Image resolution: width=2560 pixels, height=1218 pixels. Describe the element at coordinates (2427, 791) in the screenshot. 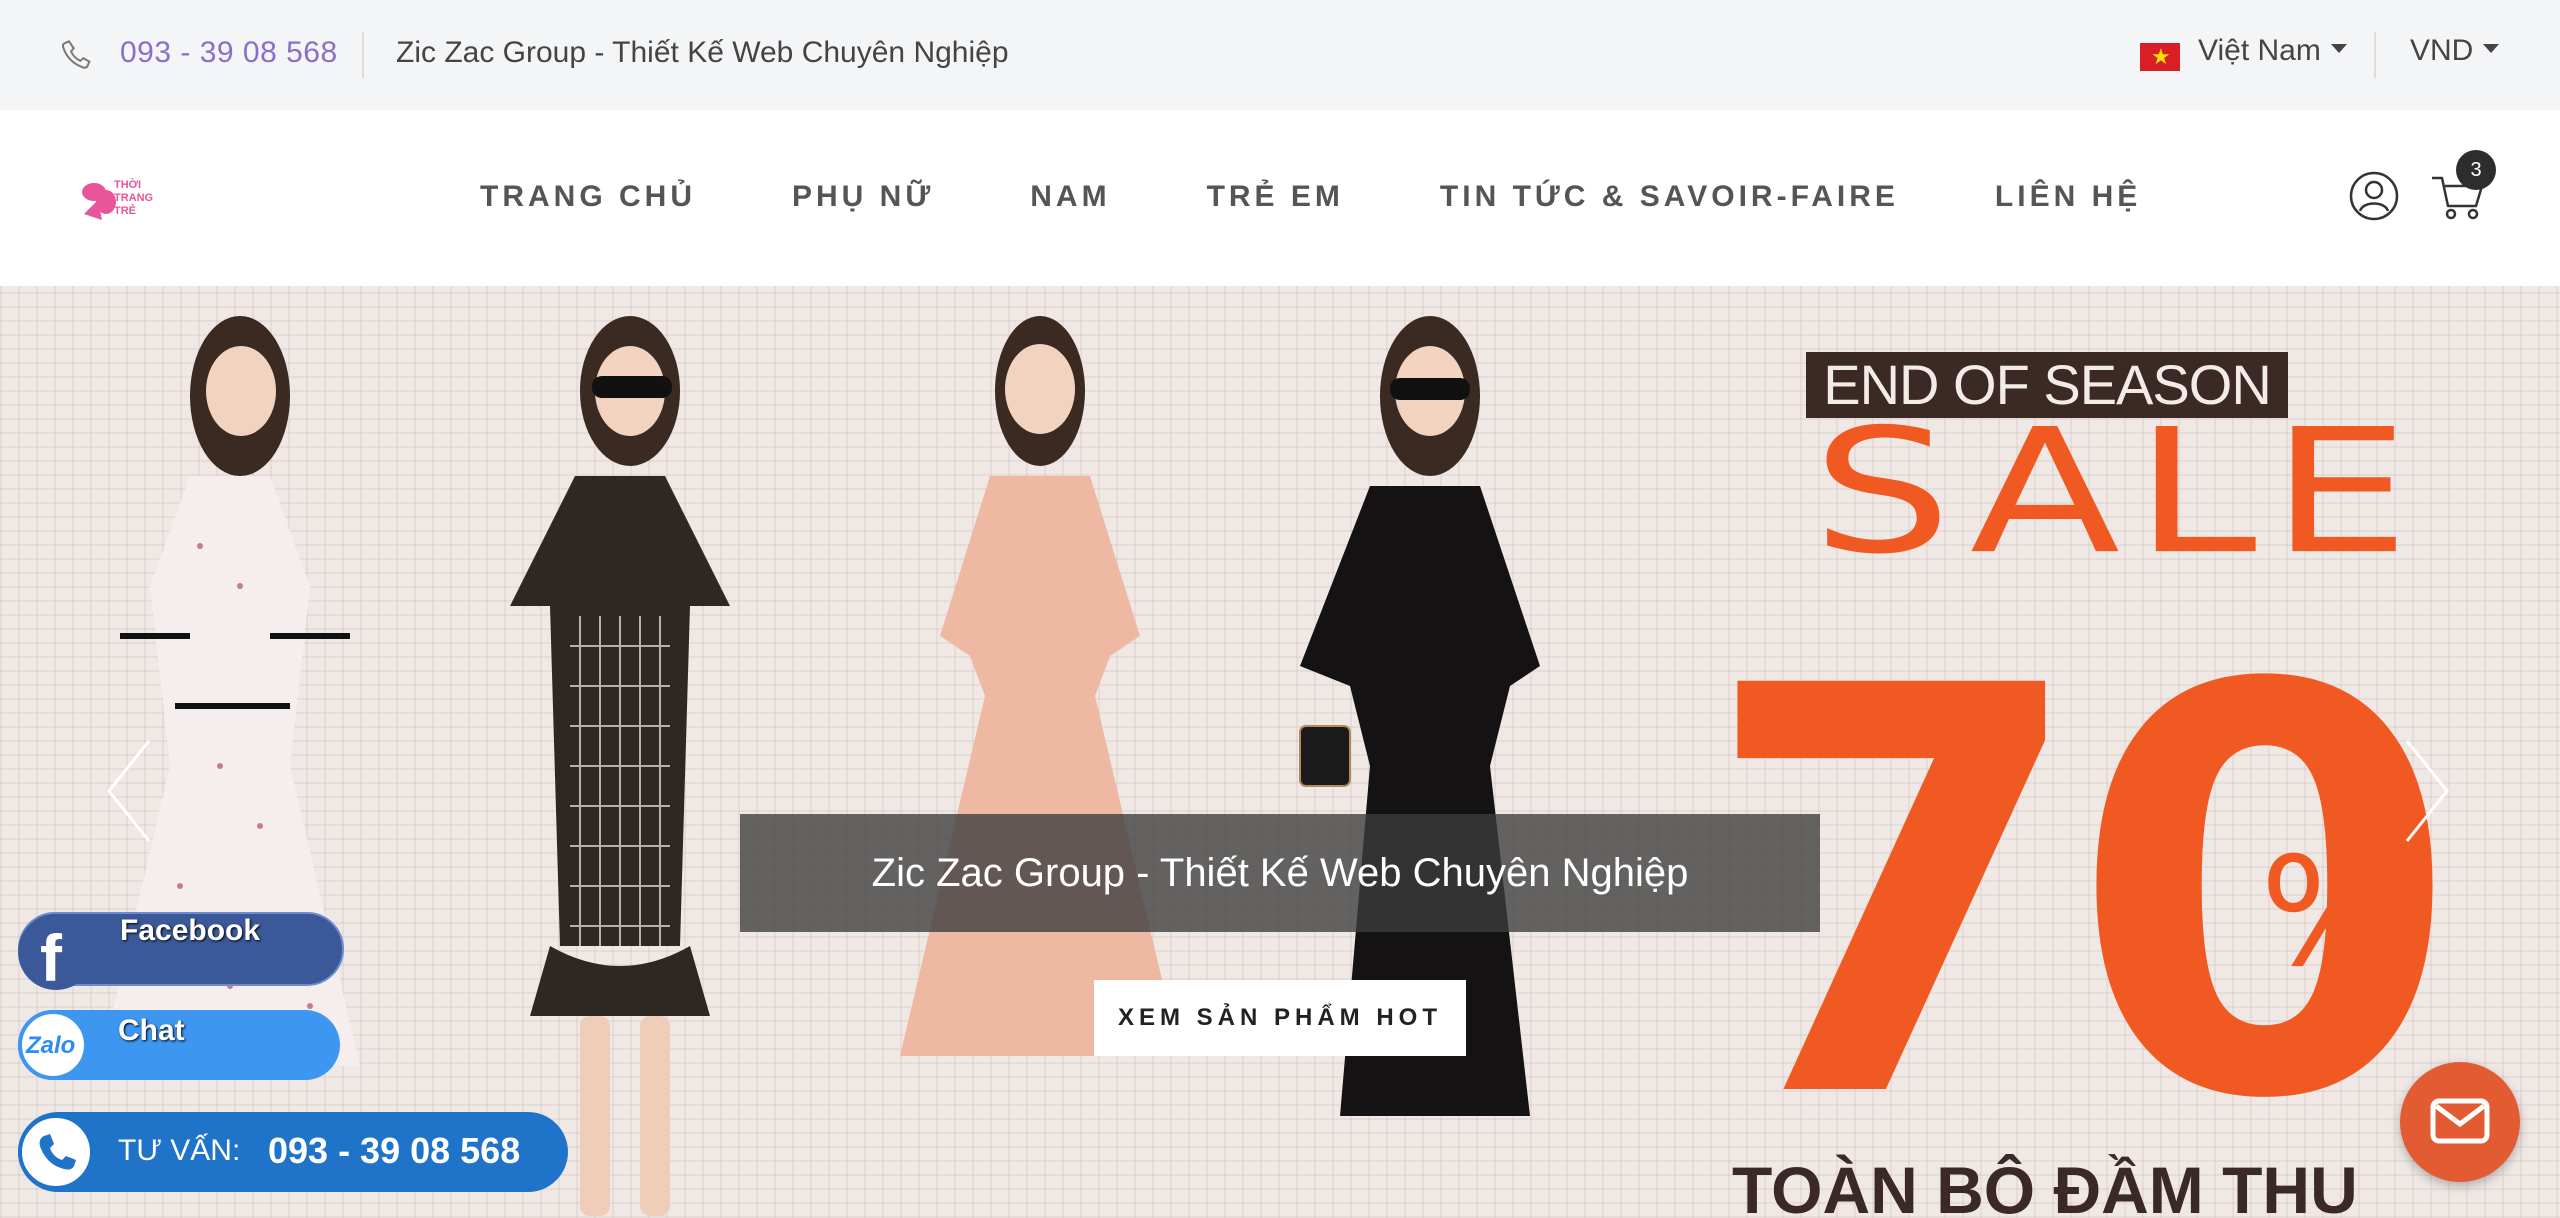

I see `chevron-right-icon` at that location.